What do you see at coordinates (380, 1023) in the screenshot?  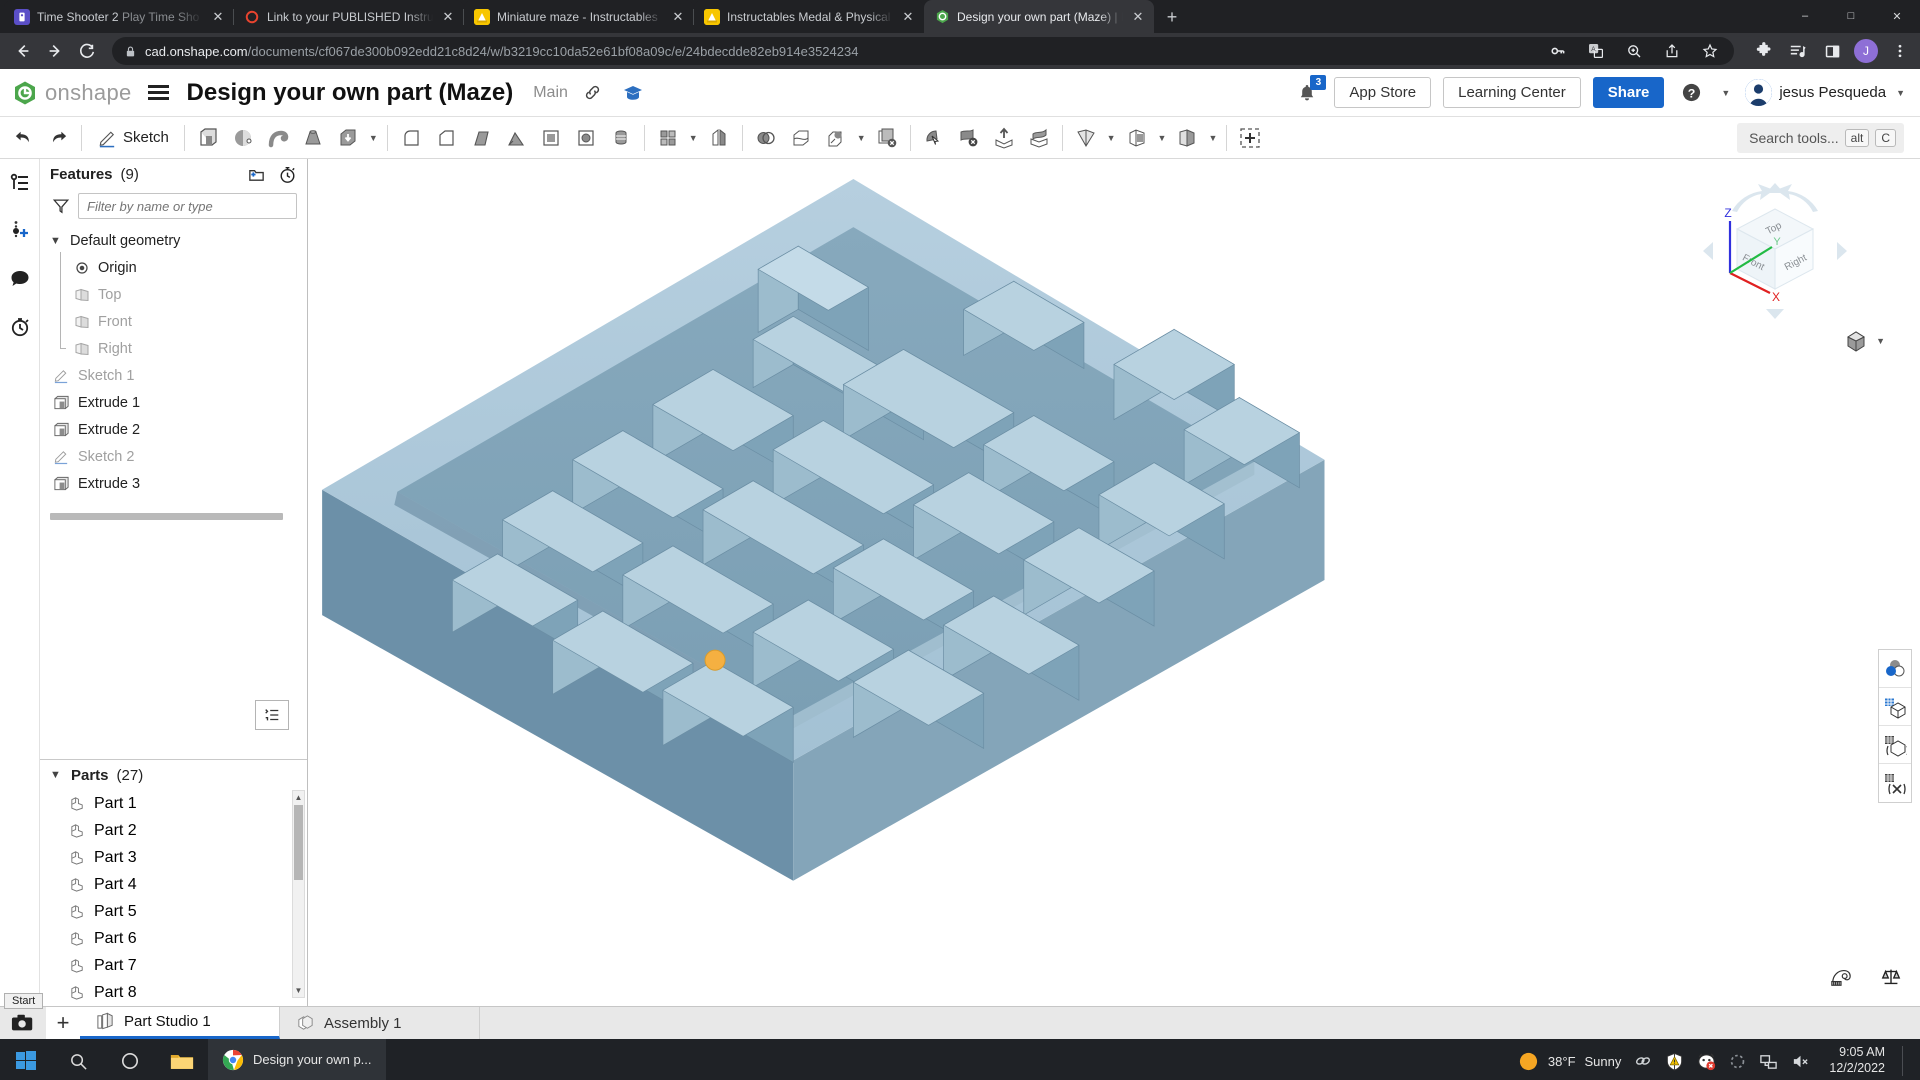 I see `tab-assembly-1: Assembly 1` at bounding box center [380, 1023].